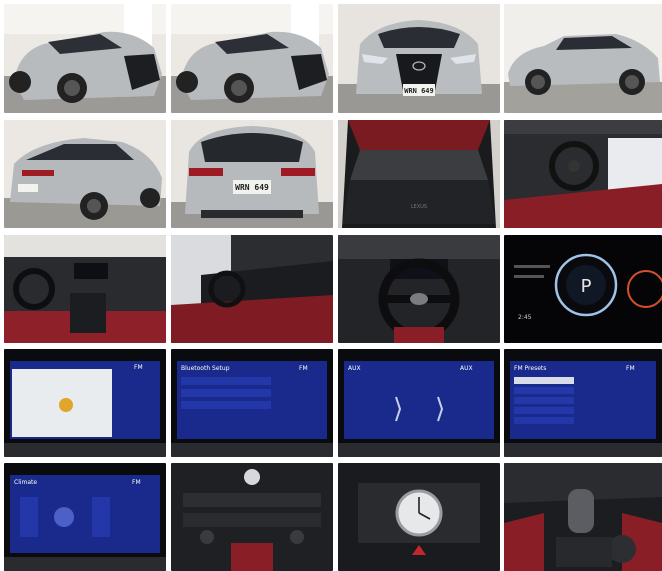 This screenshot has width=662, height=571. Describe the element at coordinates (252, 289) in the screenshot. I see `photo-passenger-dashboard` at that location.